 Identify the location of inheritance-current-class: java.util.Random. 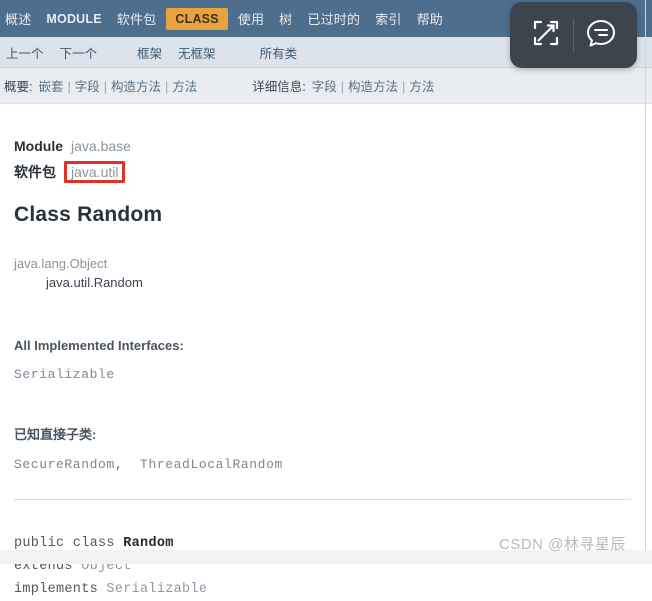
(94, 282).